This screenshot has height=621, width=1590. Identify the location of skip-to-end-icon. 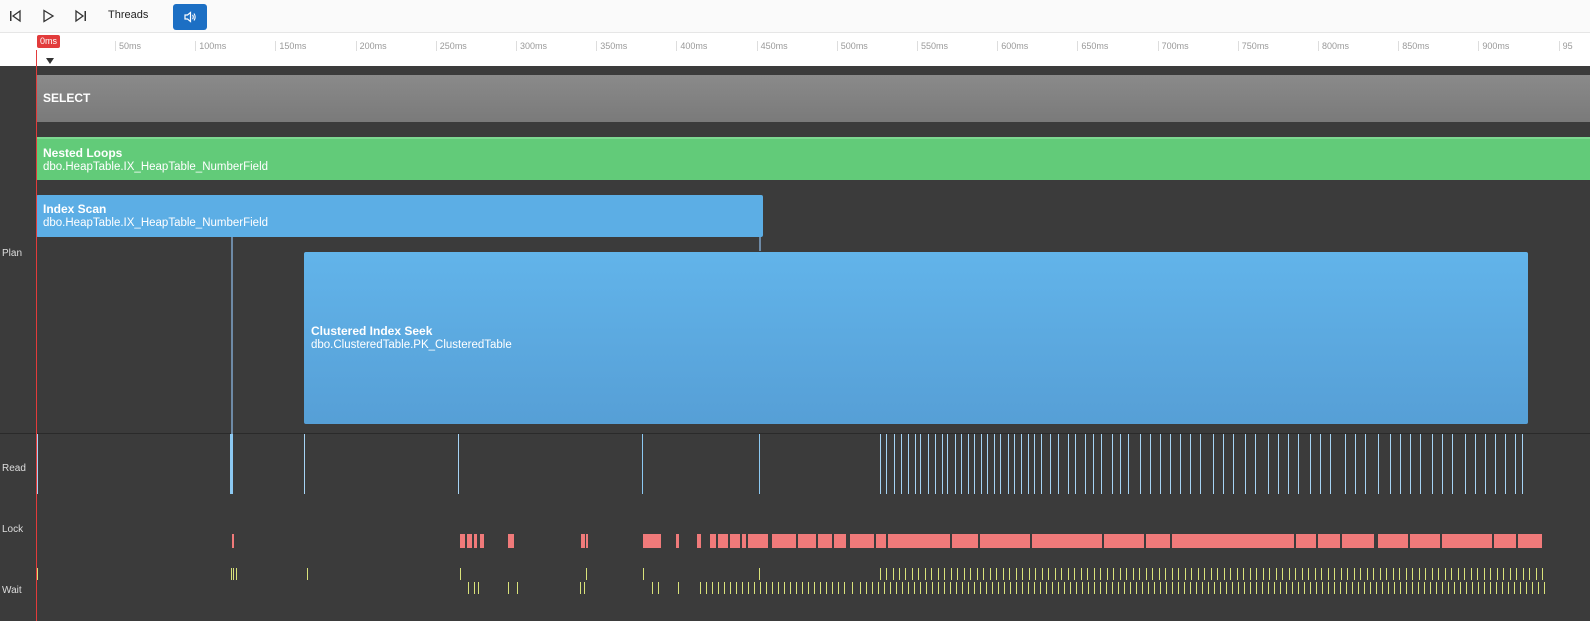
(80, 16).